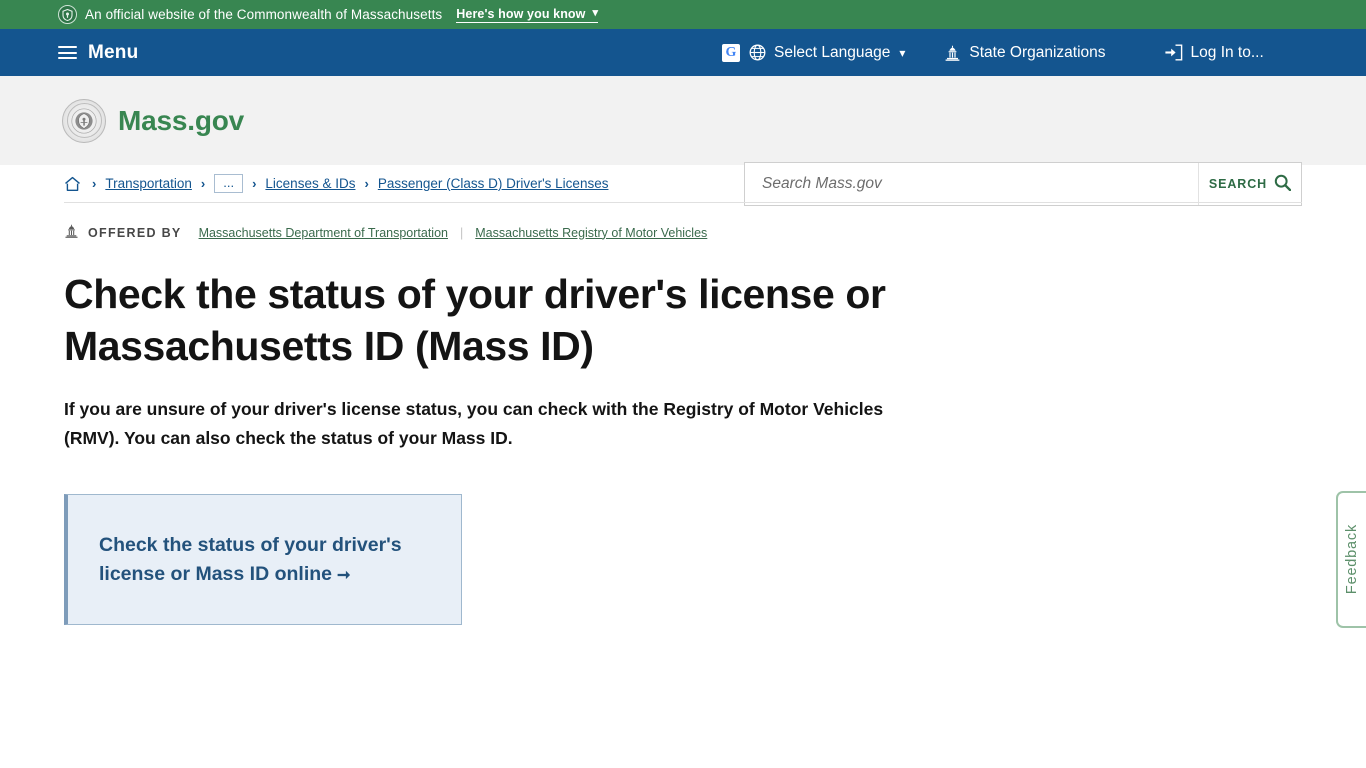 This screenshot has width=1366, height=768. I want to click on offered-by-label: OFFERED BY, so click(135, 232).